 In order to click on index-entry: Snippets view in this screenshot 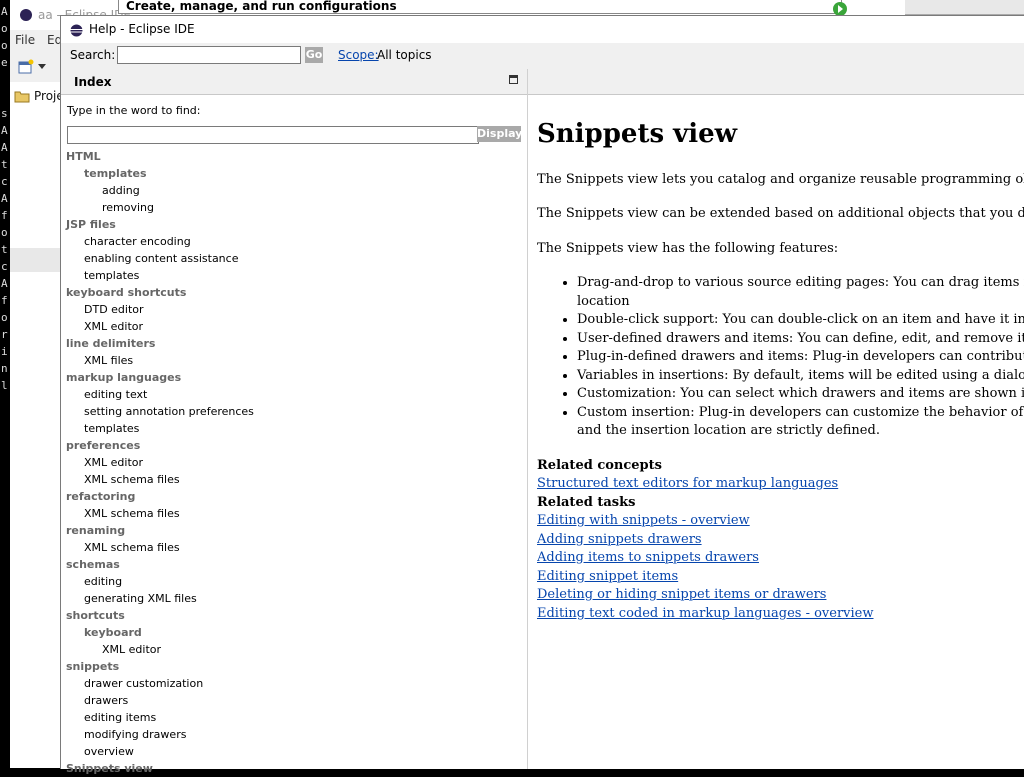, I will do `click(294, 768)`.